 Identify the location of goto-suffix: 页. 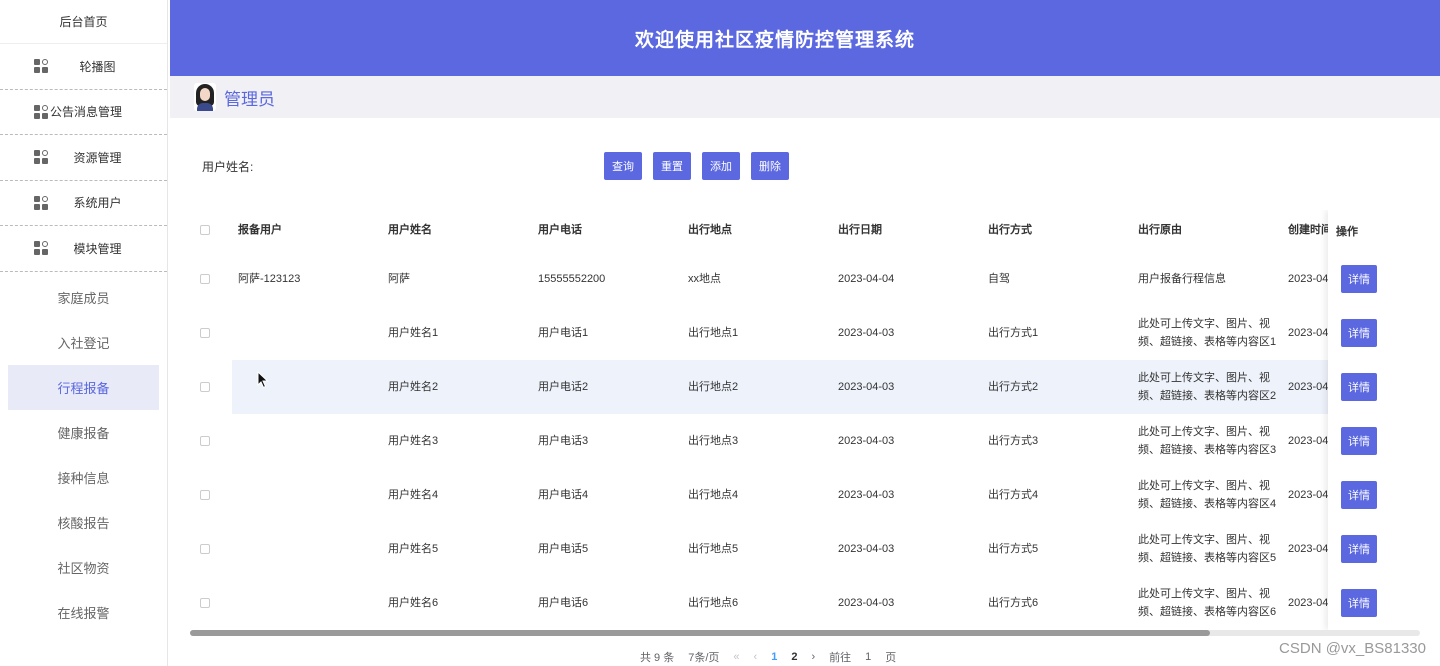
(891, 658).